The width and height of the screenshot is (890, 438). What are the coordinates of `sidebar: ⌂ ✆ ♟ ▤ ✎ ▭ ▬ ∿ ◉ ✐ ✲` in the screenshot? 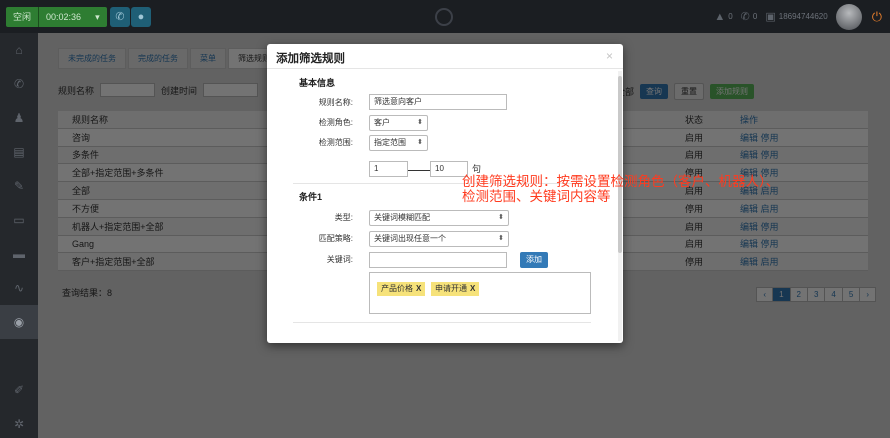 It's located at (19, 235).